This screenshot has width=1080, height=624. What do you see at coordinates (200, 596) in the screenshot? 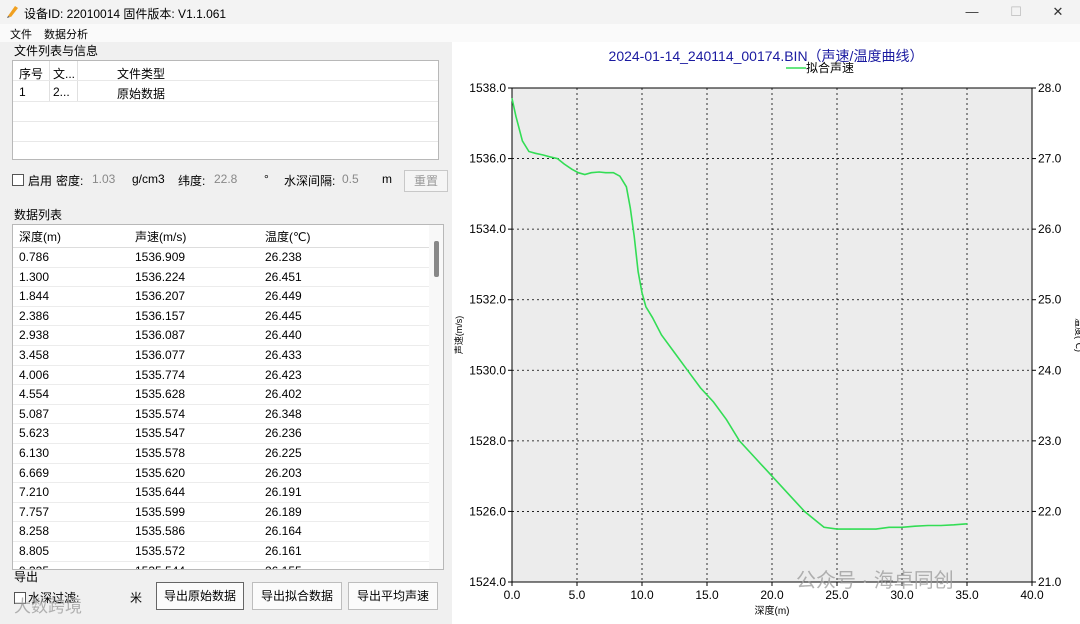
I see `export-raw-button: 导出原始数据` at bounding box center [200, 596].